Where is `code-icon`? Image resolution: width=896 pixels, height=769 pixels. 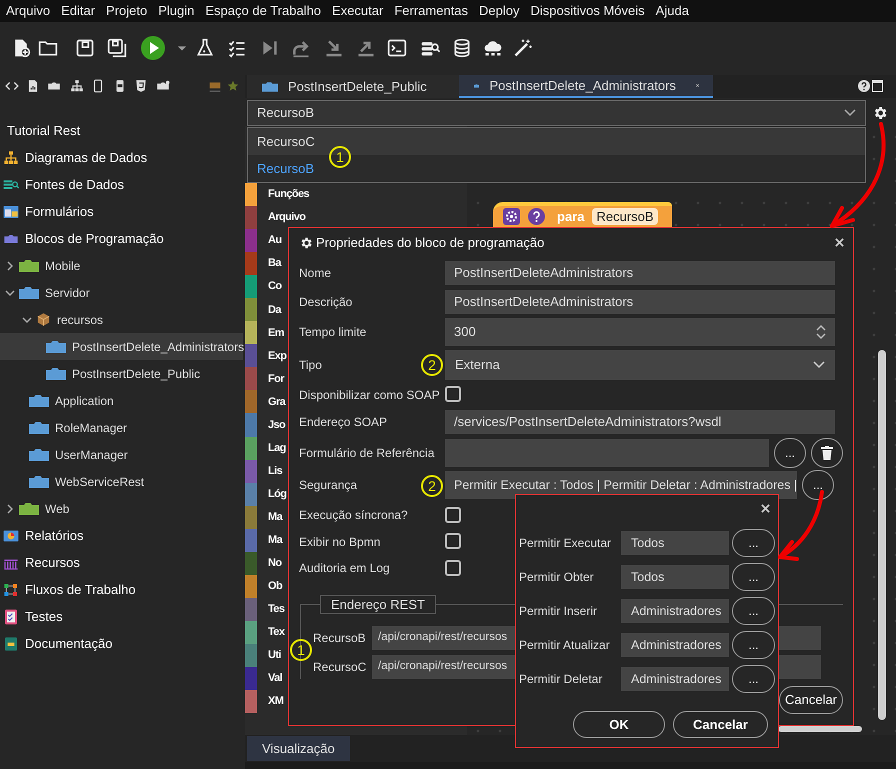
code-icon is located at coordinates (12, 86).